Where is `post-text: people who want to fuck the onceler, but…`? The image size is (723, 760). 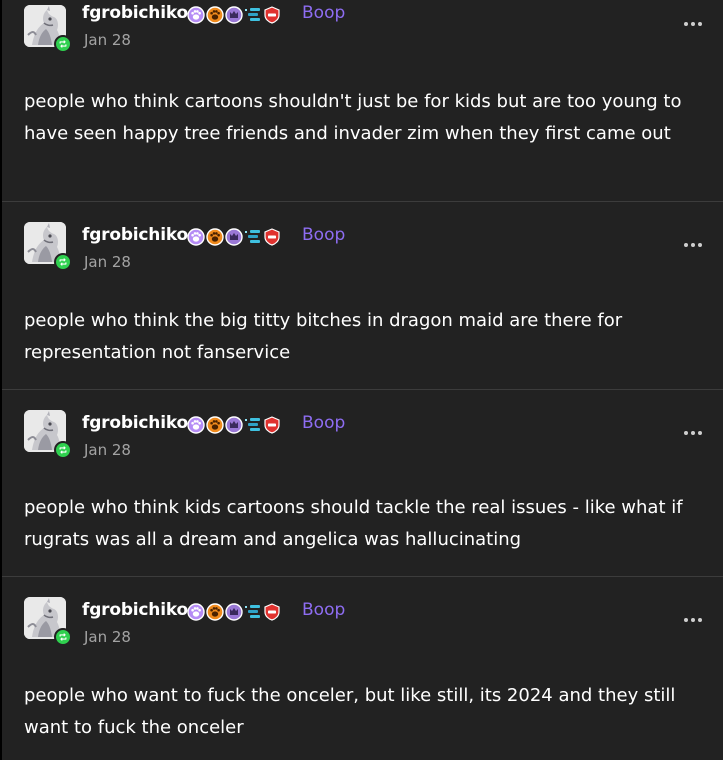 post-text: people who want to fuck the onceler, but… is located at coordinates (350, 711).